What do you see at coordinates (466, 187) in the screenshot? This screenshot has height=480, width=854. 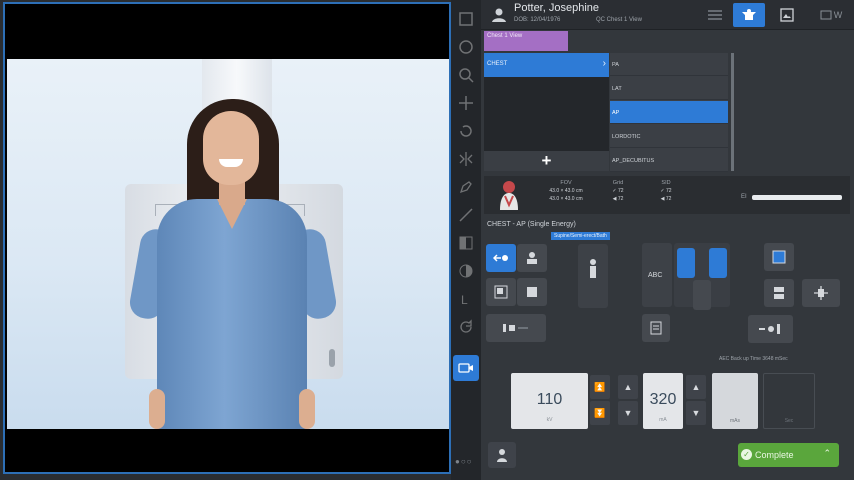 I see `annotate-icon` at bounding box center [466, 187].